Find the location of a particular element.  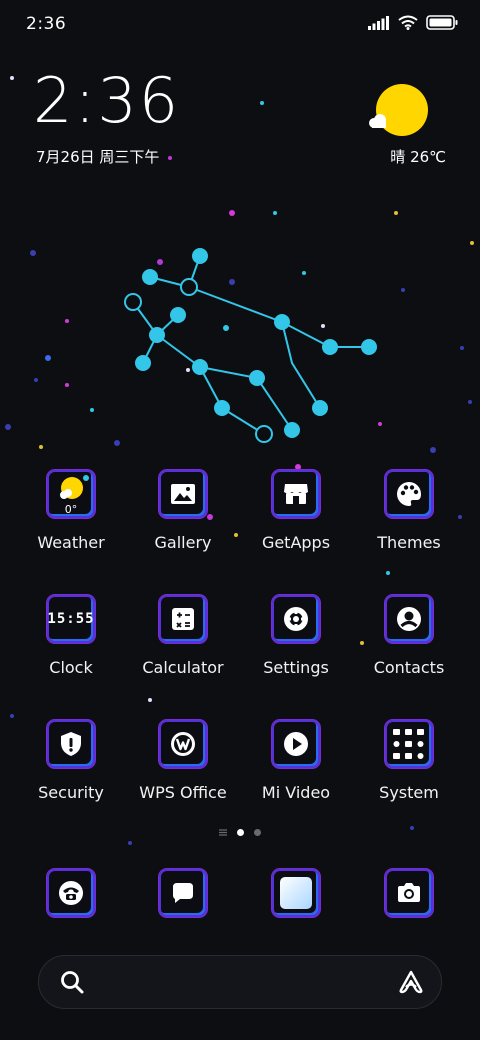

shield-icon is located at coordinates (71, 744).